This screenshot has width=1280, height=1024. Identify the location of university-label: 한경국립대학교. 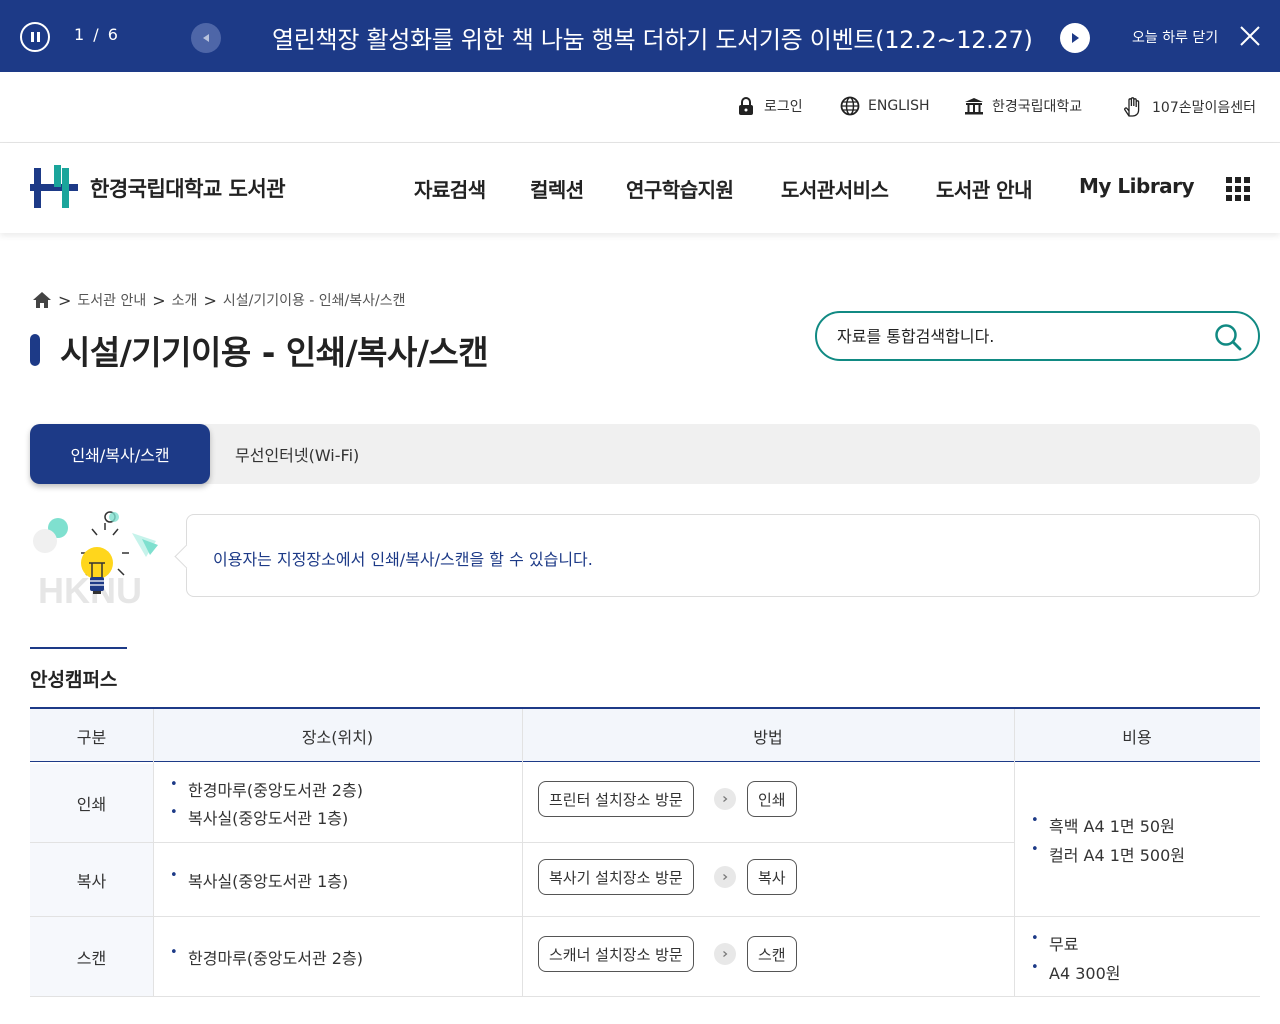
(1037, 107).